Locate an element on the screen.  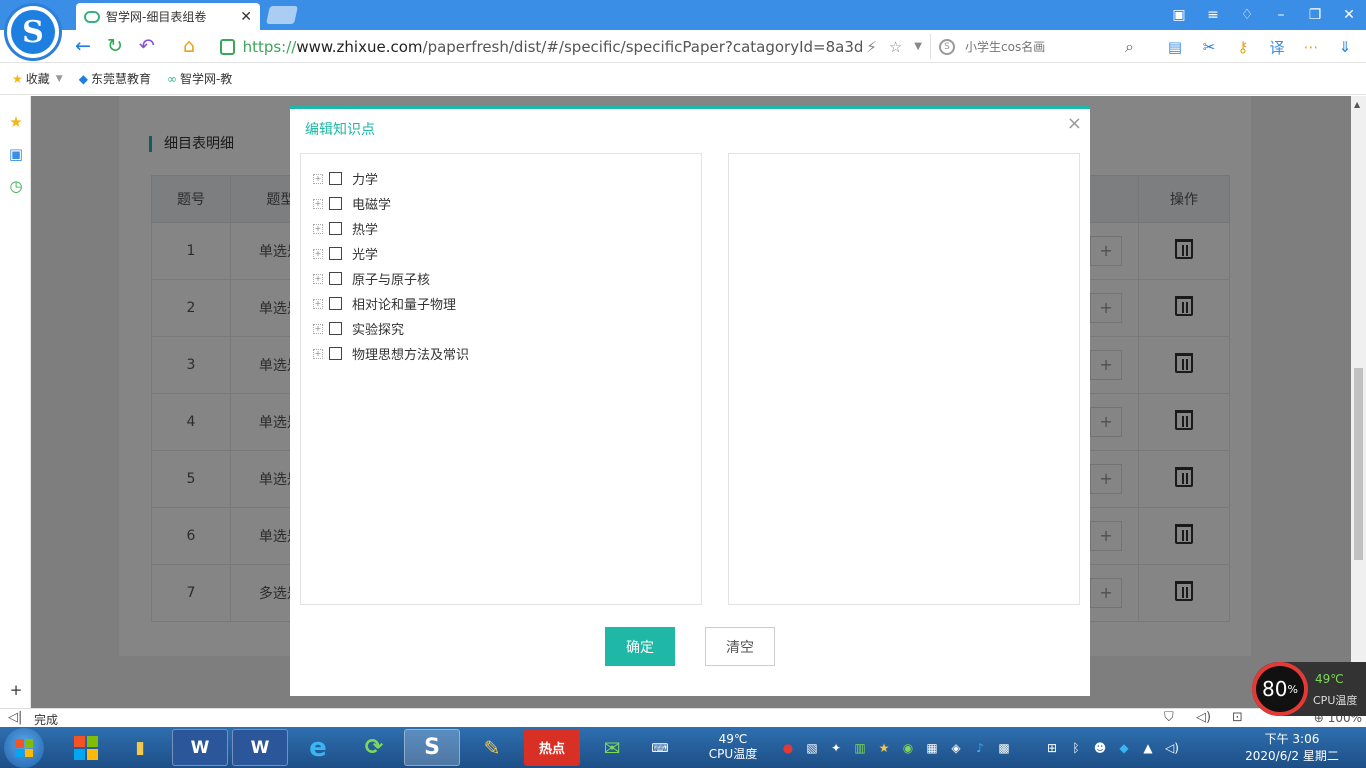
translate-icon: 译 is located at coordinates (1277, 47).